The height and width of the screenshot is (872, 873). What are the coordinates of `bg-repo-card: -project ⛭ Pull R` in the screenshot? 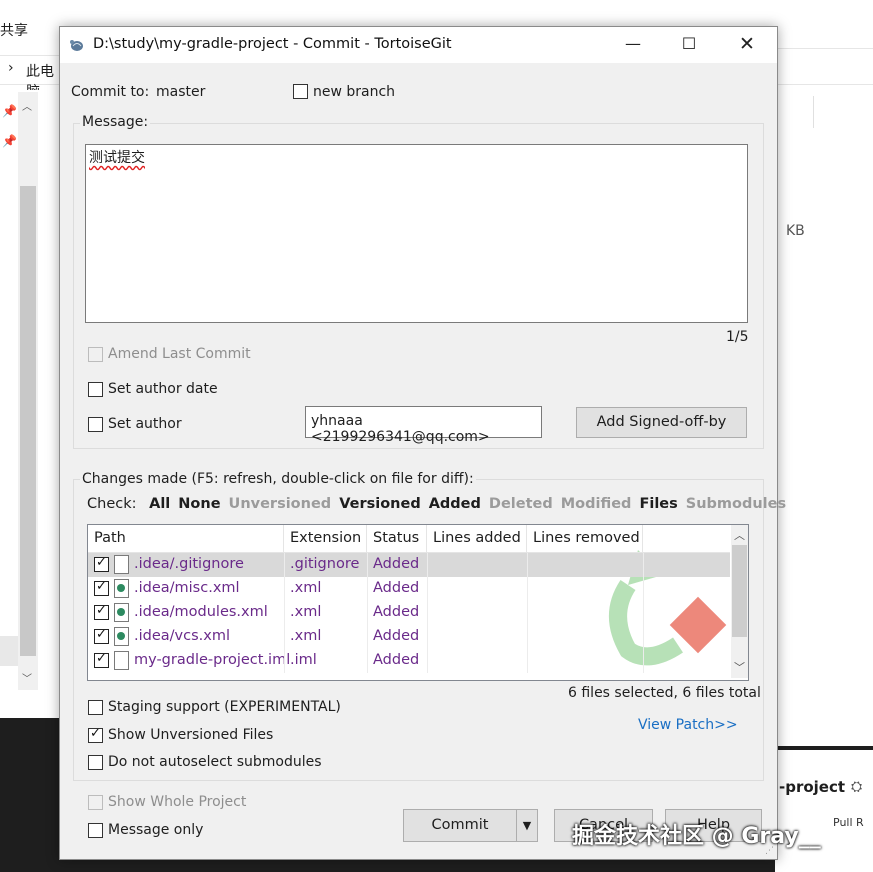 It's located at (824, 811).